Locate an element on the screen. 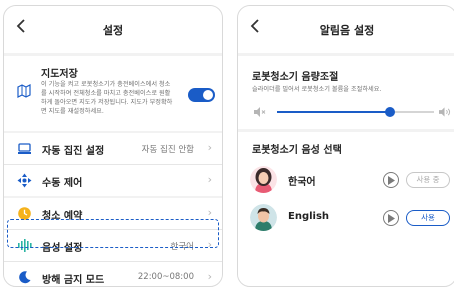  volume-slider is located at coordinates (355, 112).